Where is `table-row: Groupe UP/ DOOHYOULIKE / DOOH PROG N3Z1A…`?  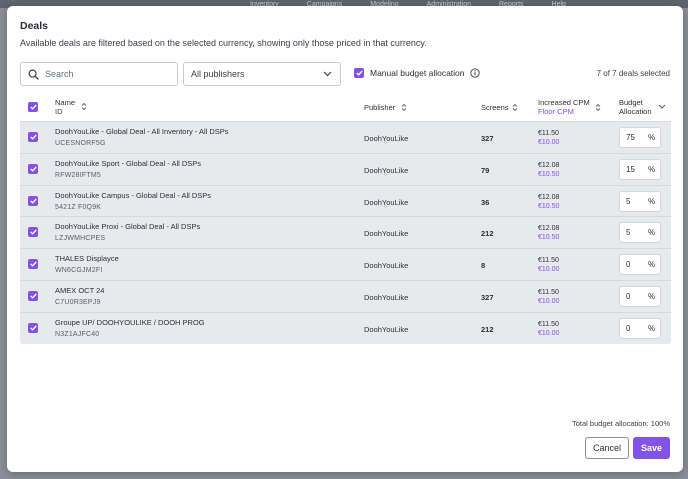
table-row: Groupe UP/ DOOHYOULIKE / DOOH PROG N3Z1A… is located at coordinates (345, 327).